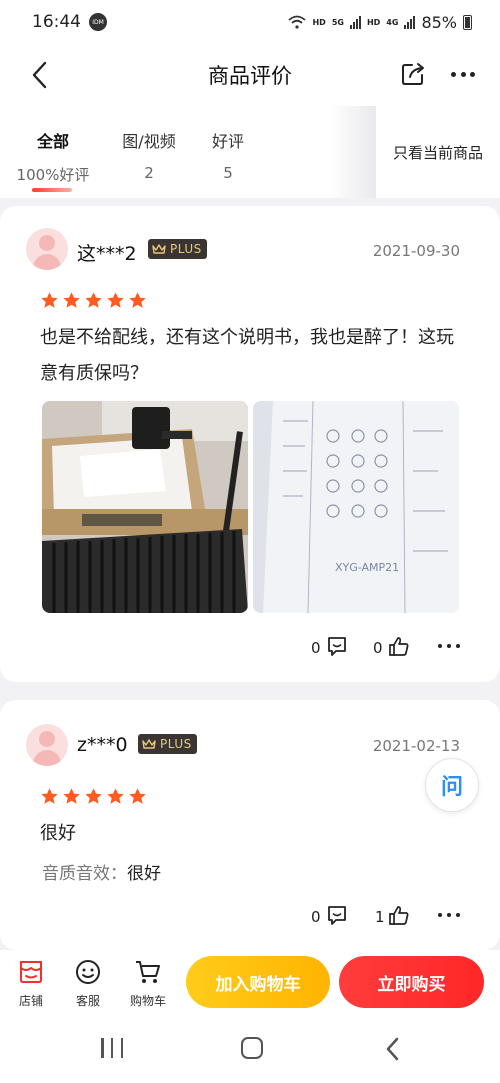 This screenshot has height=1083, width=500. Describe the element at coordinates (31, 983) in the screenshot. I see `shop-button: 店铺` at that location.